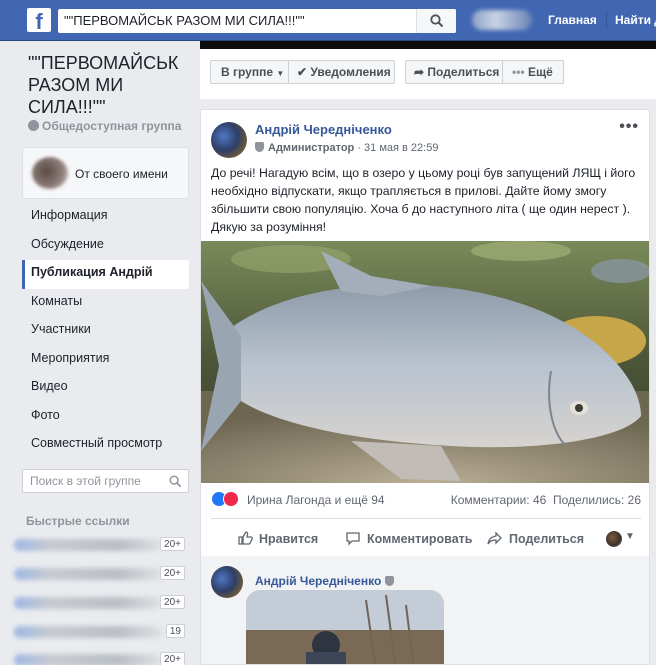  Describe the element at coordinates (184, 20) in the screenshot. I see `search-input-value: ""ПЕРВОМАЙСЬК РАЗОМ МИ СИЛА!!!""` at that location.